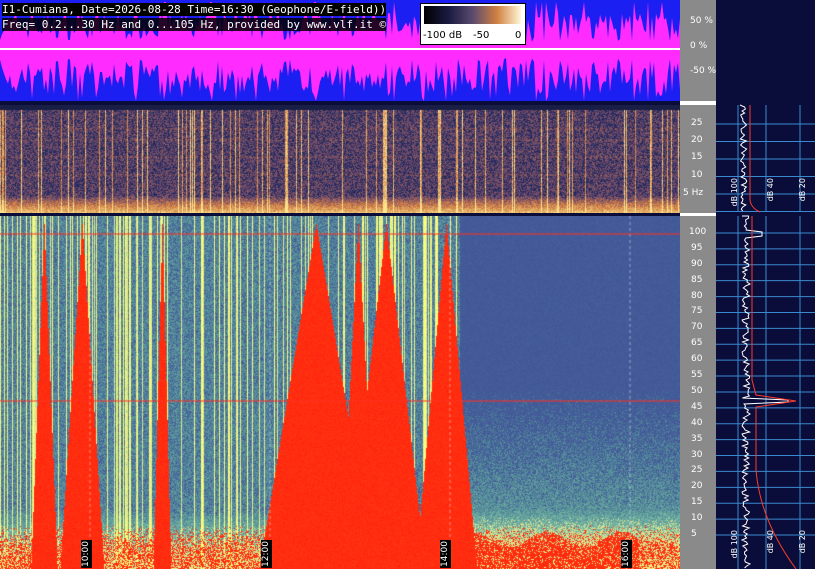 The width and height of the screenshot is (815, 569). Describe the element at coordinates (697, 486) in the screenshot. I see `freq-axis-tick: 20` at that location.